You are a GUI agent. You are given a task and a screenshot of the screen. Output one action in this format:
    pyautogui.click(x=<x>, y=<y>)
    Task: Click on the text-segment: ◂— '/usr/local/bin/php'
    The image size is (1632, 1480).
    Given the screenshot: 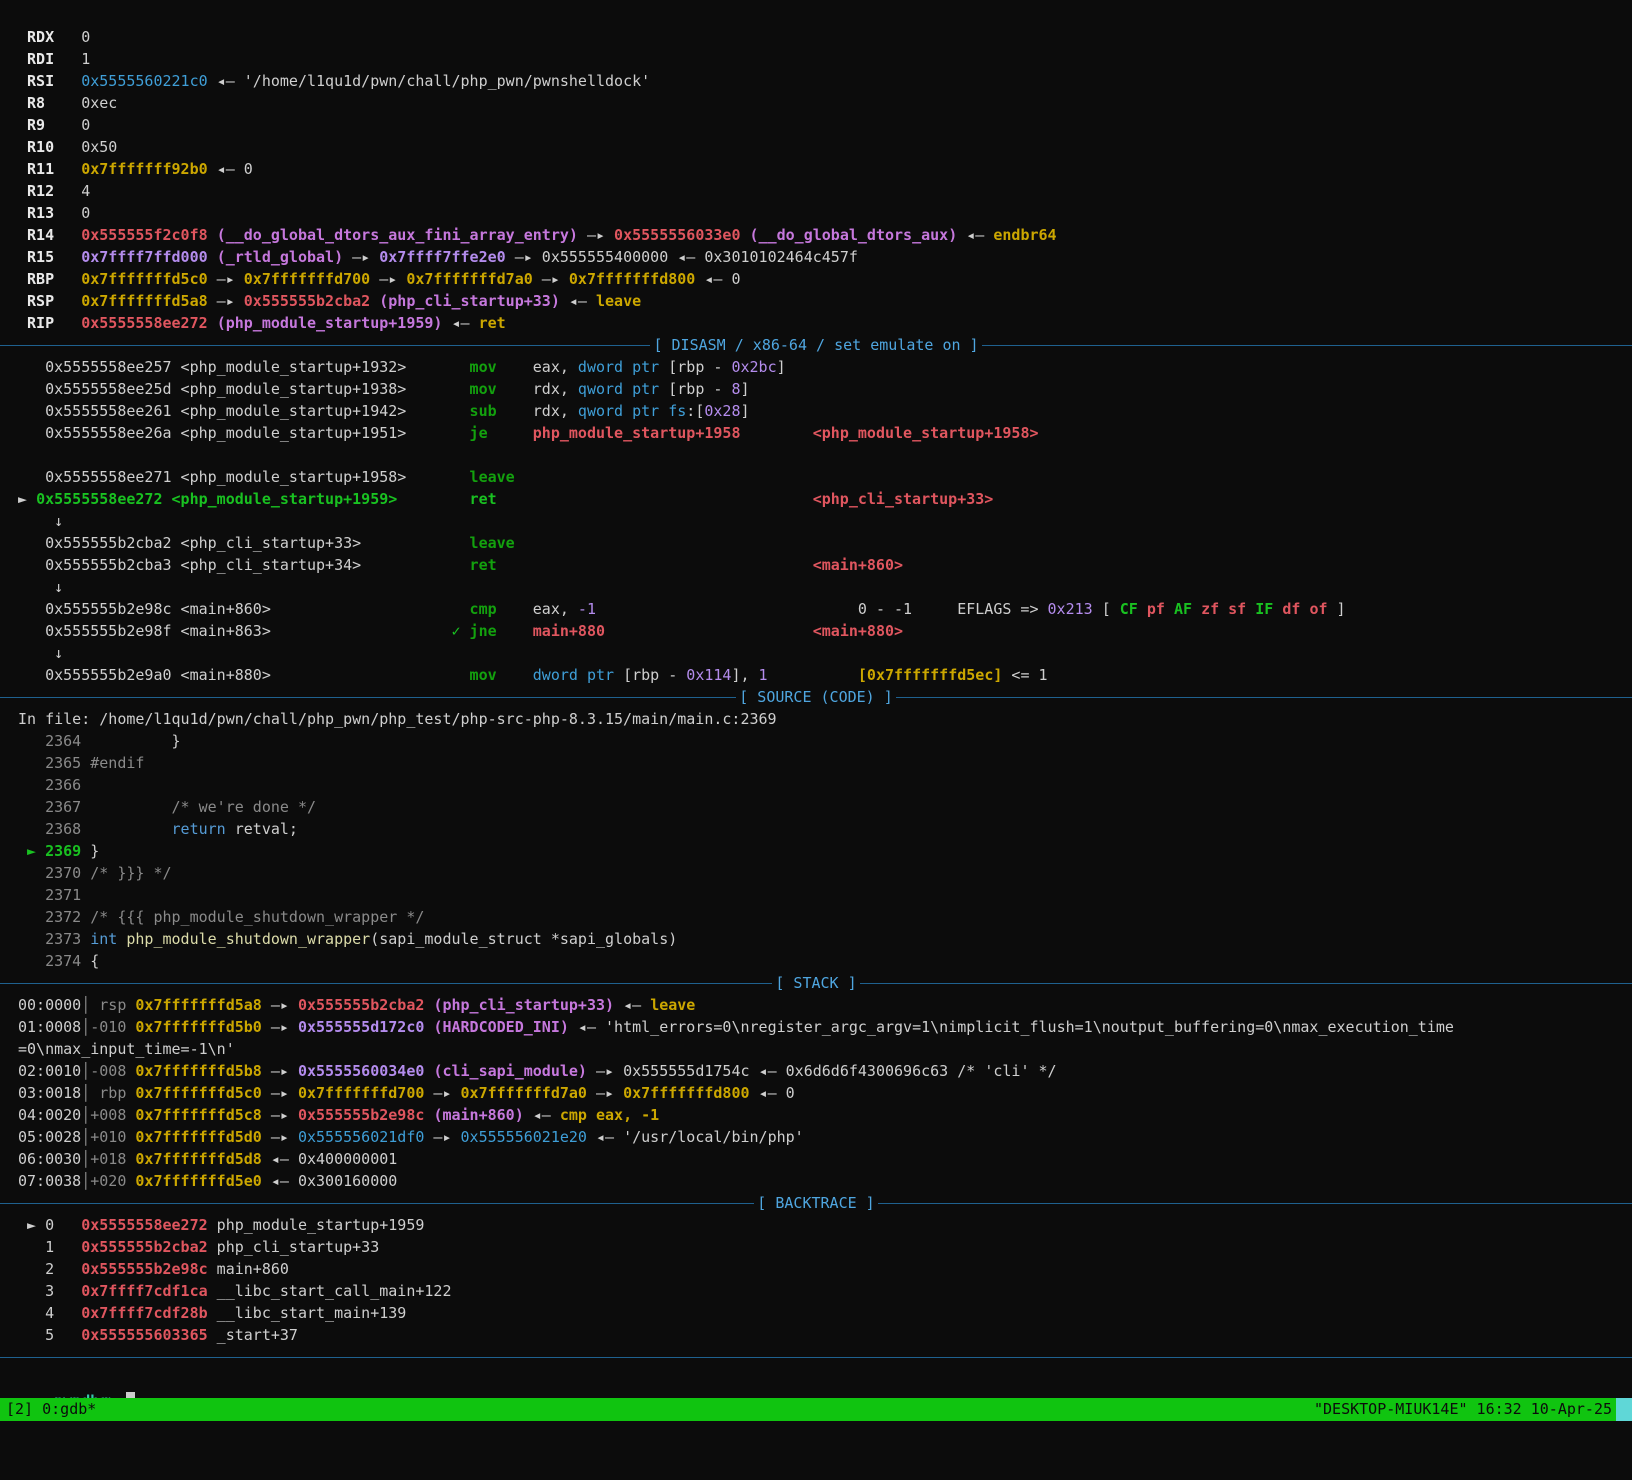 What is the action you would take?
    pyautogui.click(x=695, y=1137)
    